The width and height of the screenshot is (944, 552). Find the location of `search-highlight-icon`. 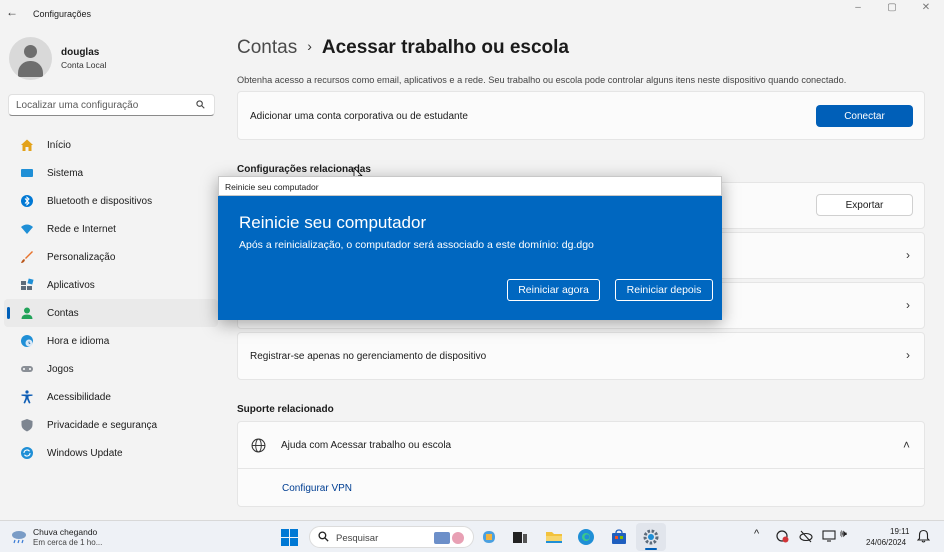

search-highlight-icon is located at coordinates (449, 538).